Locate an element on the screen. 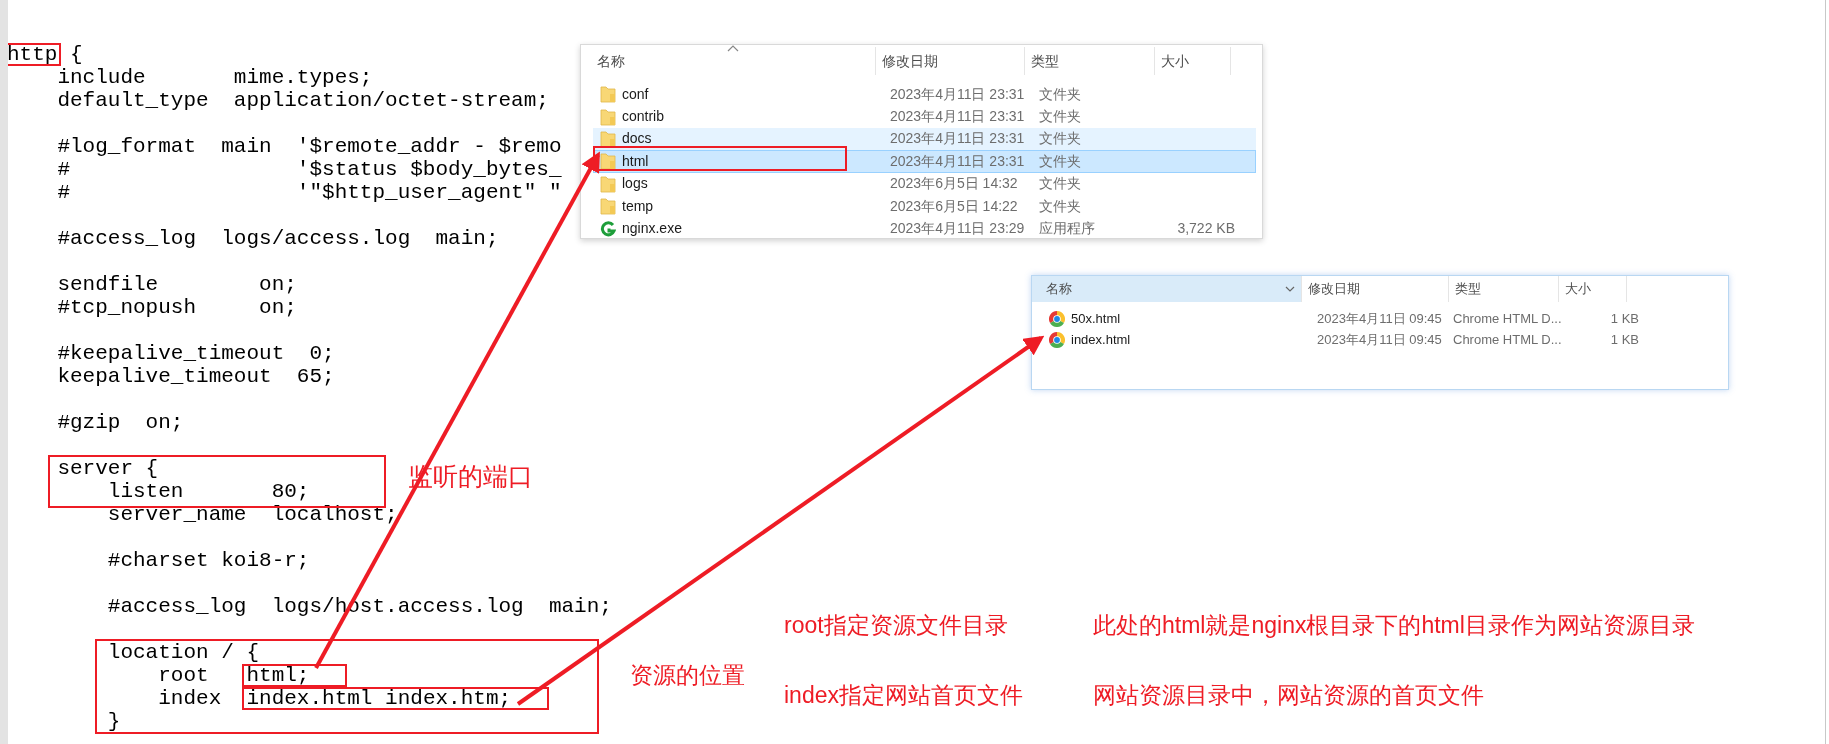  code-line: { is located at coordinates (76, 54).